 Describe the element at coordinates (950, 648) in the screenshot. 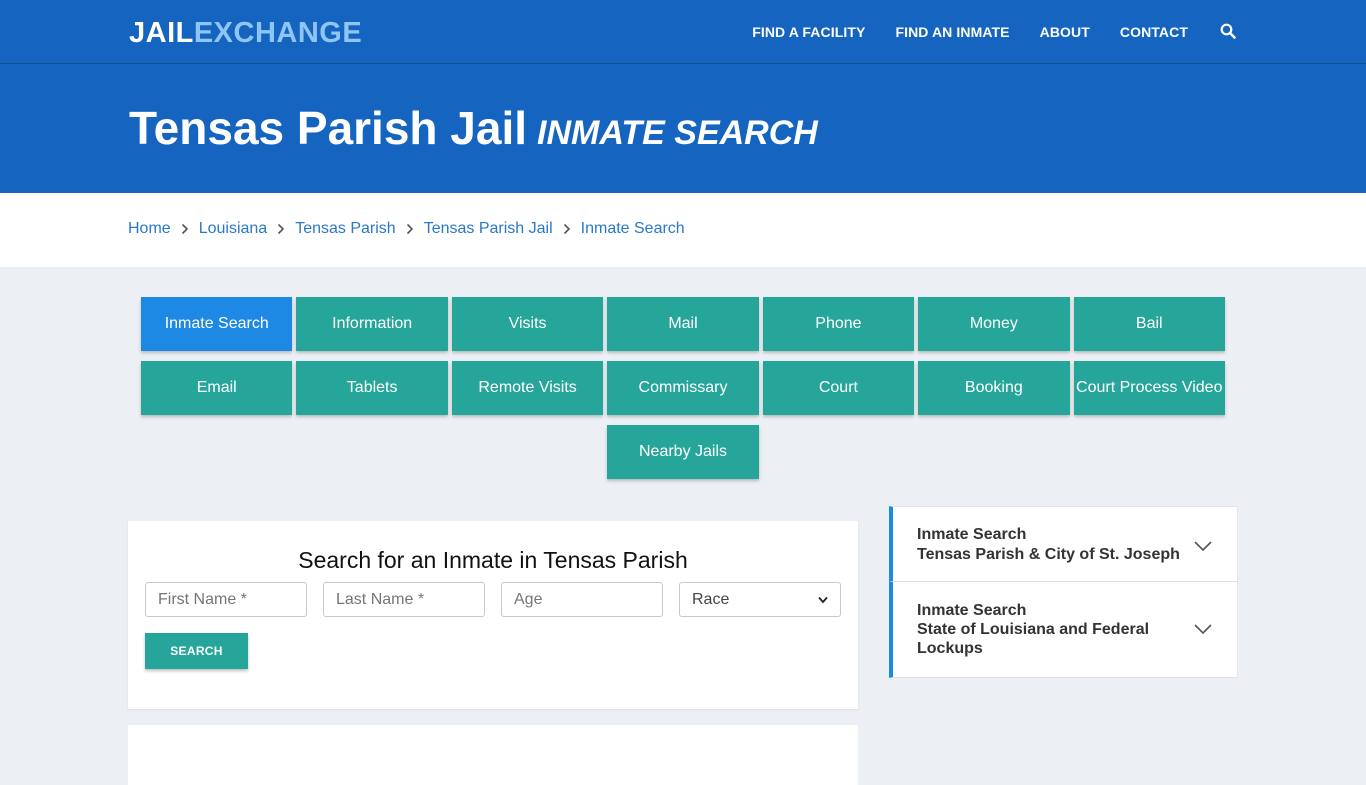

I see `sidebar-item-subtitle-2: Lockups` at that location.